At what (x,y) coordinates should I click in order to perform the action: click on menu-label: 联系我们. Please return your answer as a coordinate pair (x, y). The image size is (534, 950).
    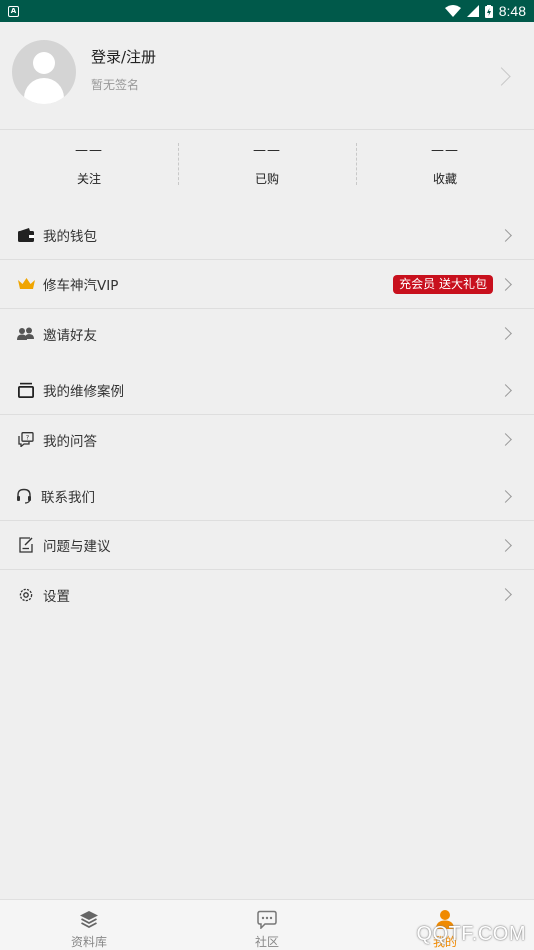
    Looking at the image, I should click on (68, 498).